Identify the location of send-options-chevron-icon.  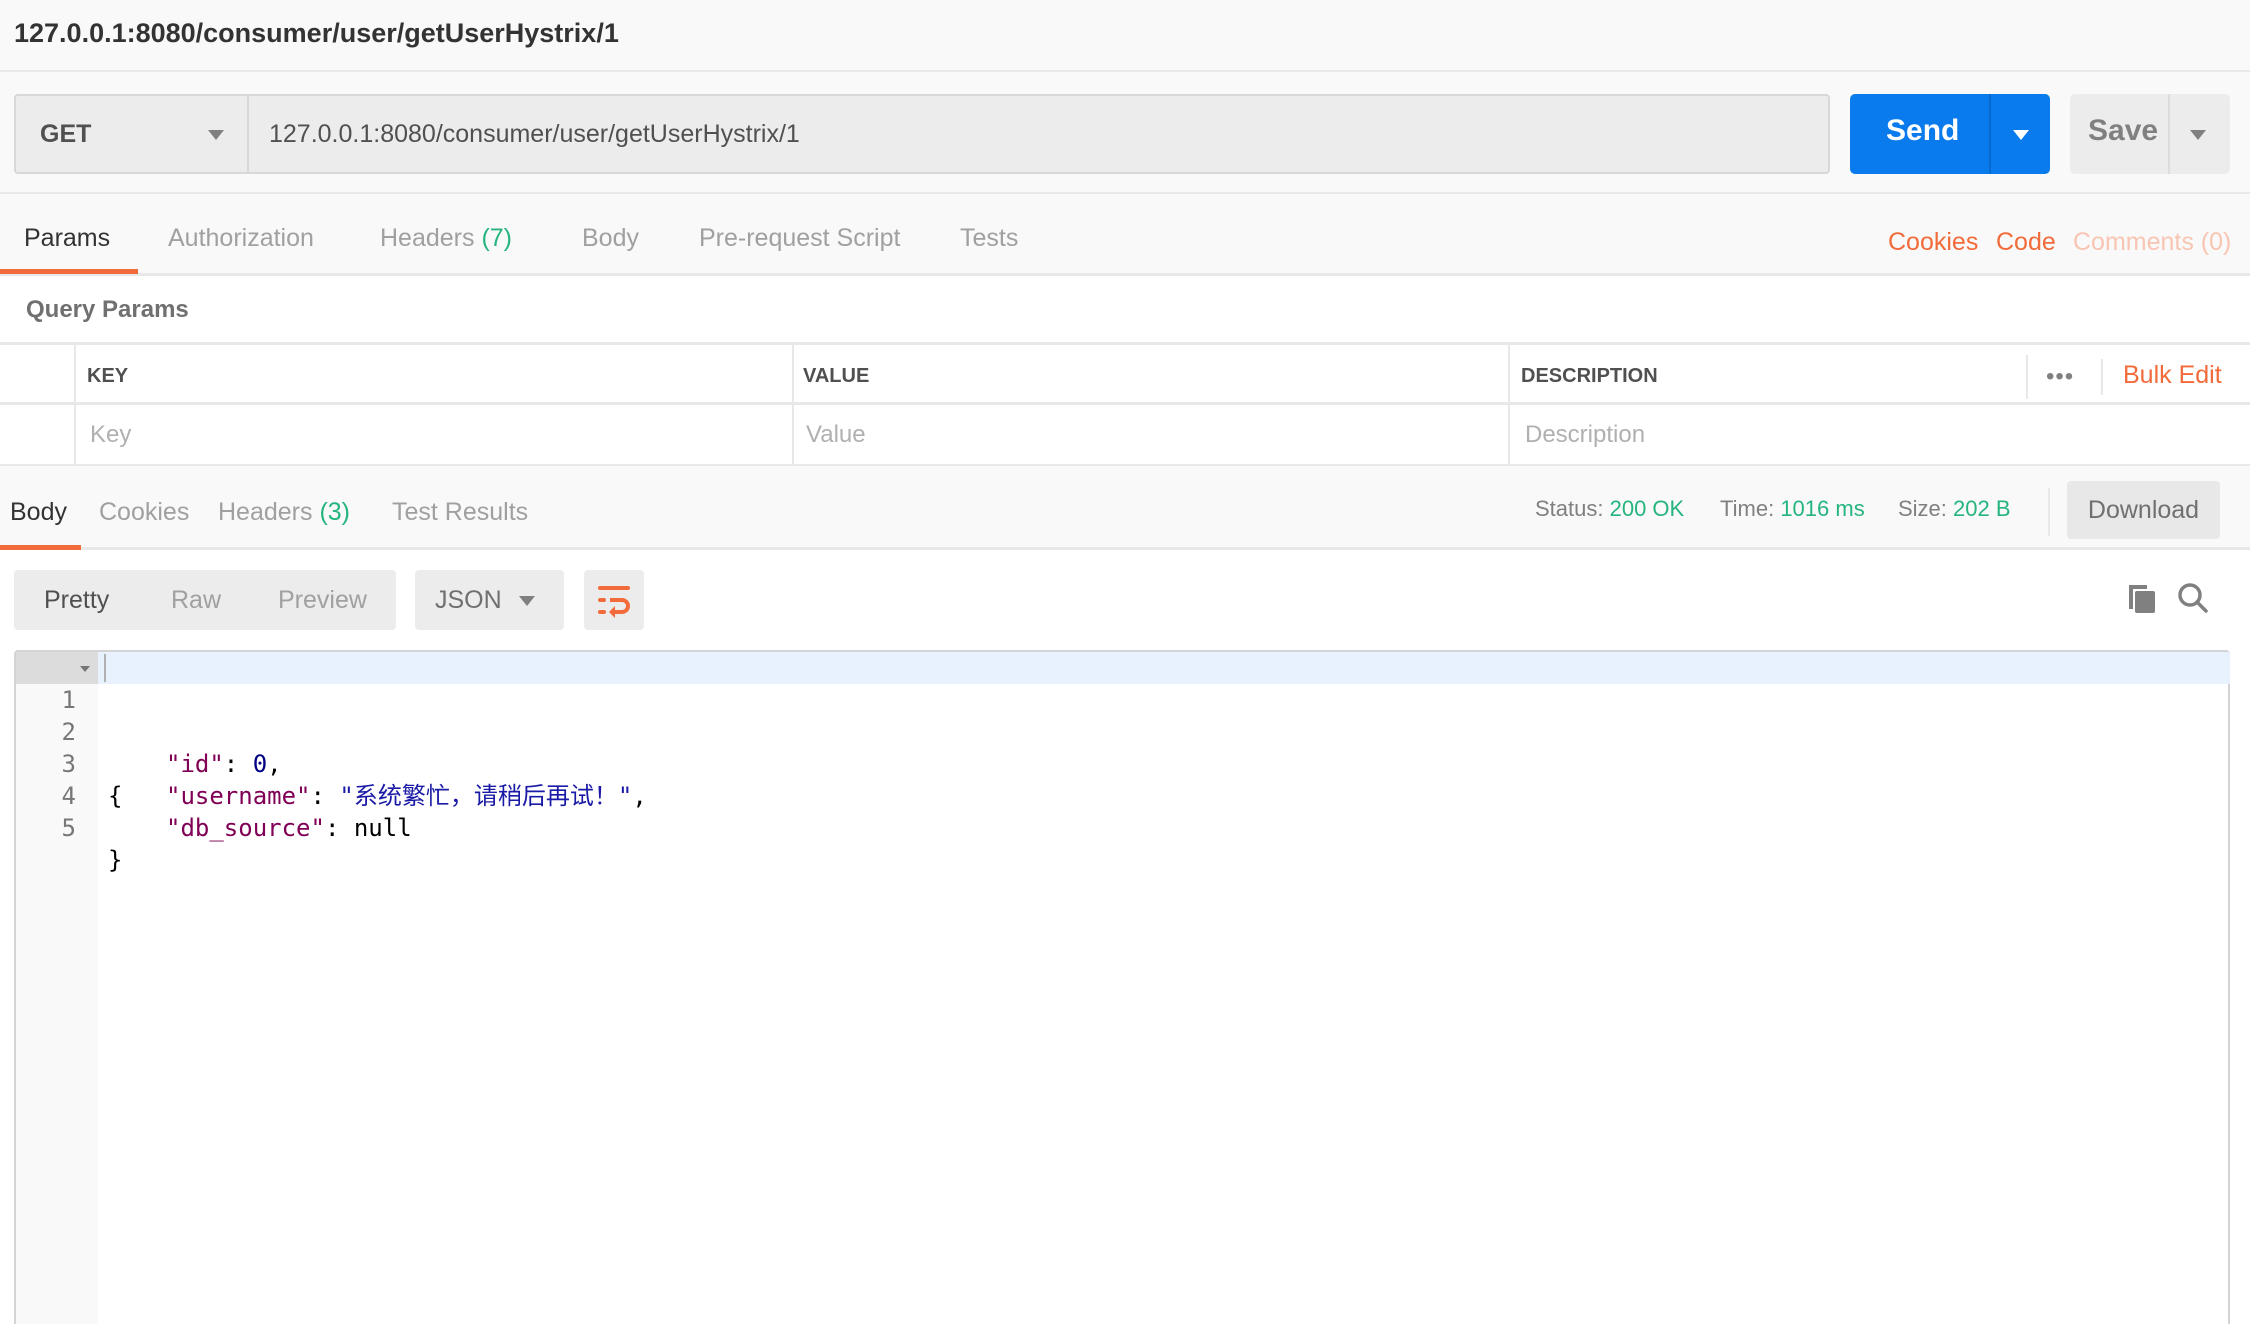
(2021, 135).